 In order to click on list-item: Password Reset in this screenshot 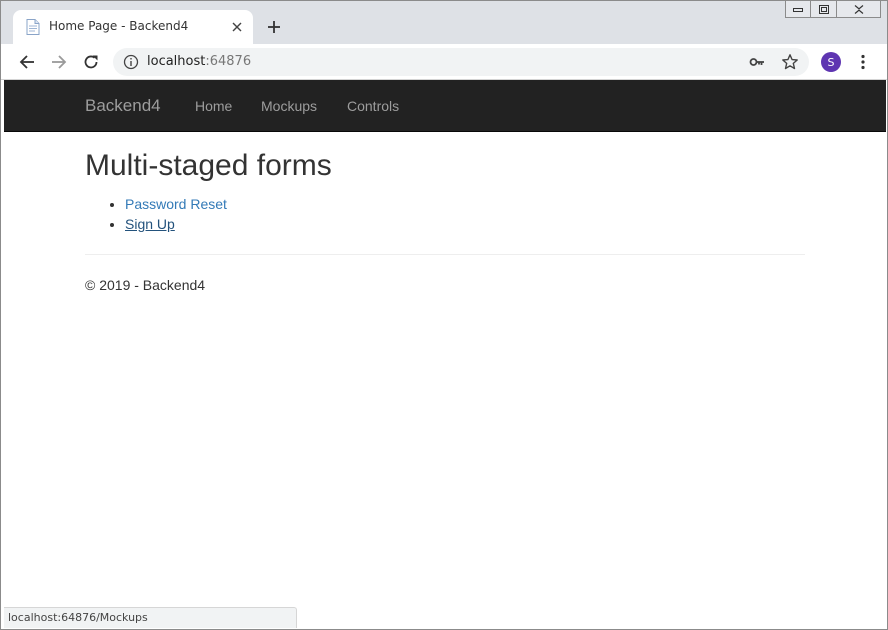, I will do `click(176, 204)`.